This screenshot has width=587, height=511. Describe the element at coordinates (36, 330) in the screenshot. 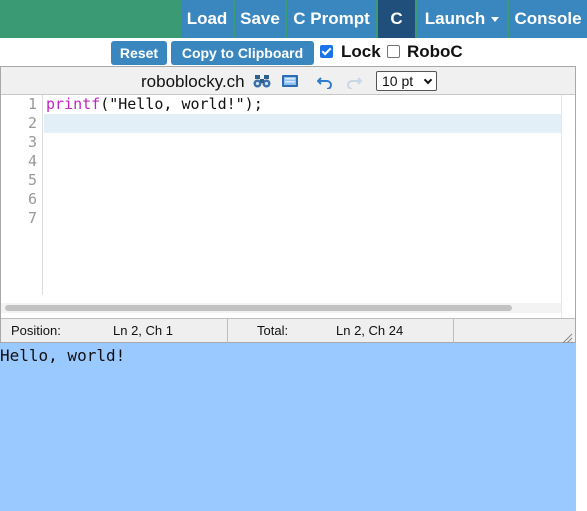

I see `position-label: Position:` at that location.